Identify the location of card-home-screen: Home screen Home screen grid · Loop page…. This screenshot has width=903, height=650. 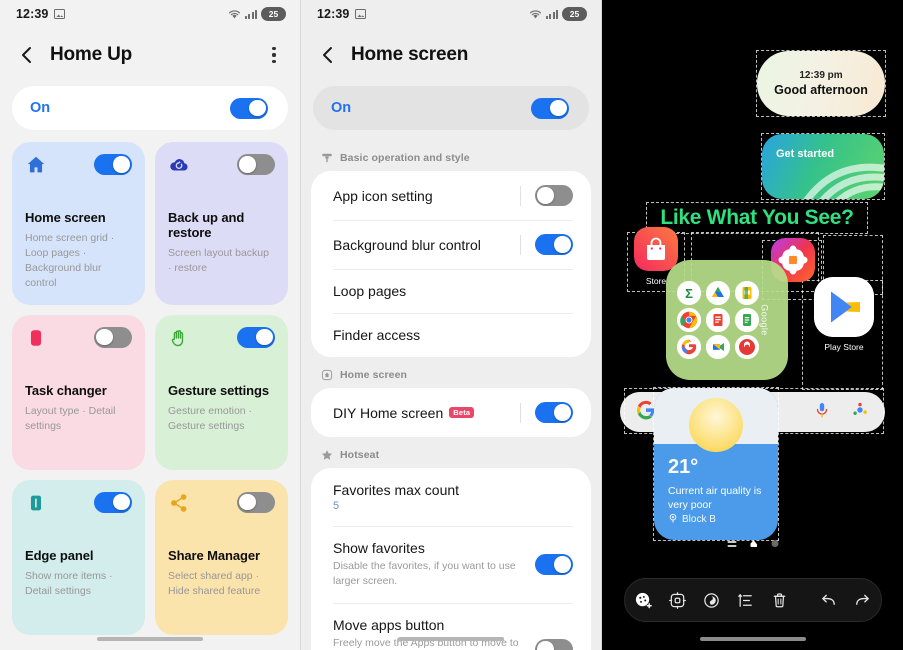
(78, 223).